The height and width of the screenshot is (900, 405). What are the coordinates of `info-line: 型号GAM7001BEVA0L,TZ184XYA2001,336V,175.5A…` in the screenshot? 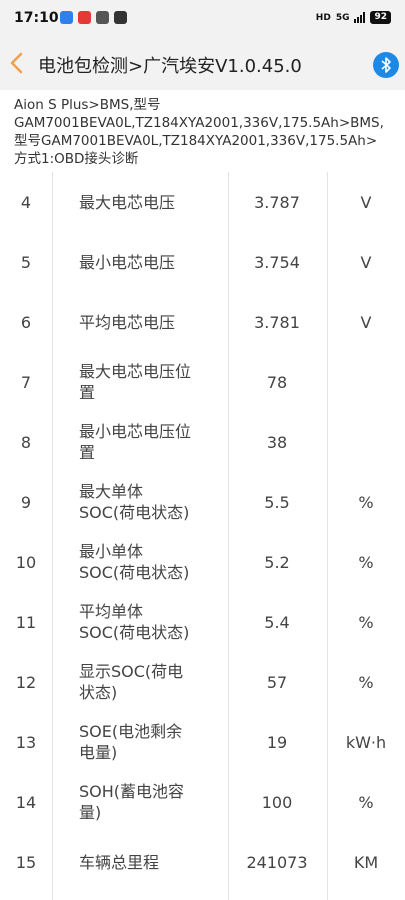 It's located at (196, 141).